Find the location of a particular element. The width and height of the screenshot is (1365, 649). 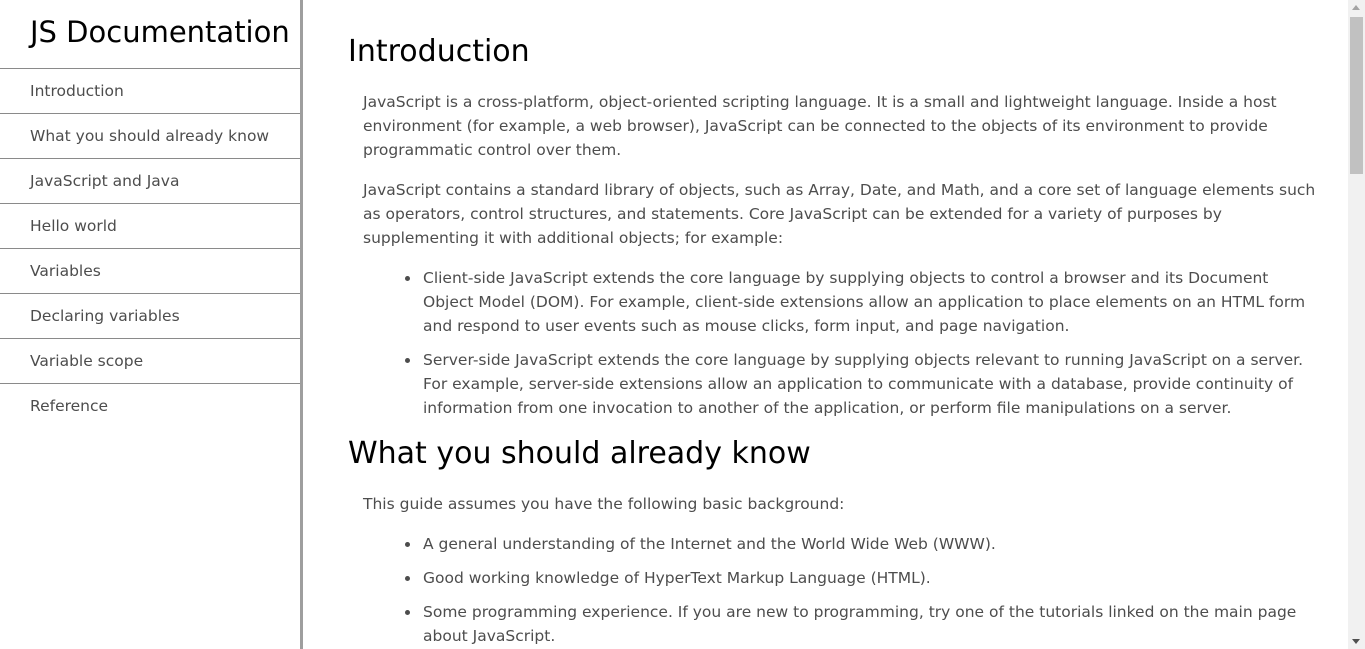

sidebar-item-declaring-variables: Declaring variables is located at coordinates (150, 316).